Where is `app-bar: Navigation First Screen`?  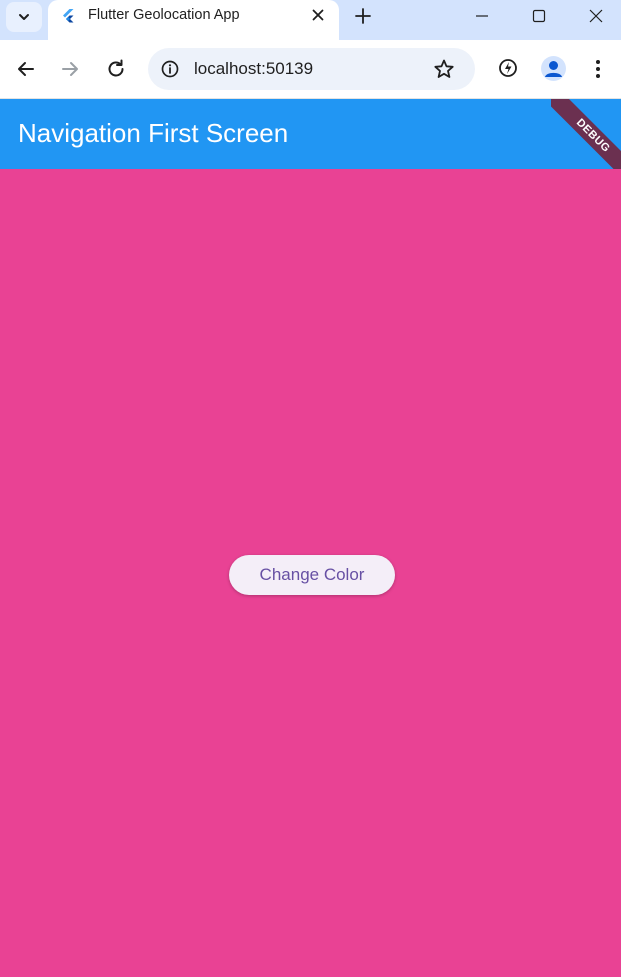 app-bar: Navigation First Screen is located at coordinates (310, 134).